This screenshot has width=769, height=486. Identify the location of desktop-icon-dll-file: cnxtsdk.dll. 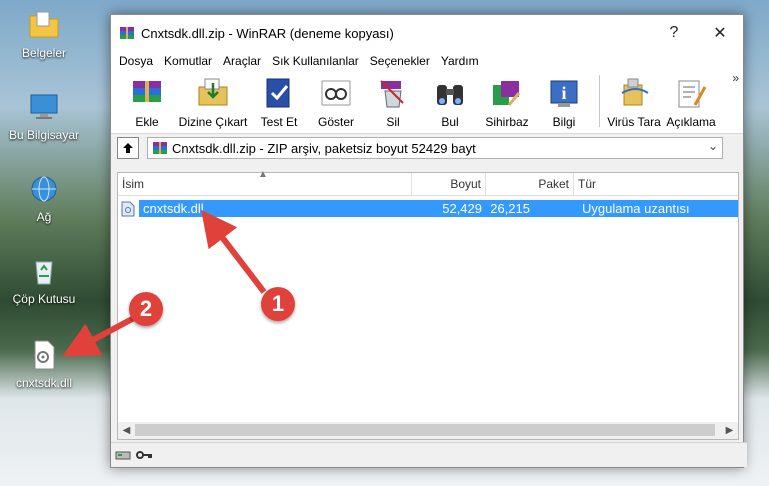
(44, 364).